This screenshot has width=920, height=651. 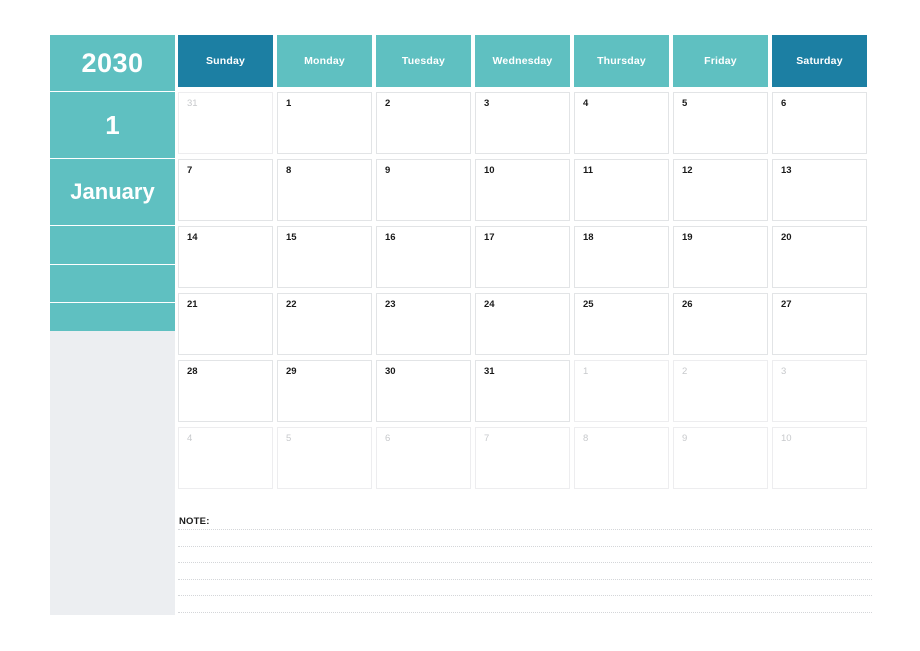 What do you see at coordinates (423, 391) in the screenshot?
I see `day-cell: 30` at bounding box center [423, 391].